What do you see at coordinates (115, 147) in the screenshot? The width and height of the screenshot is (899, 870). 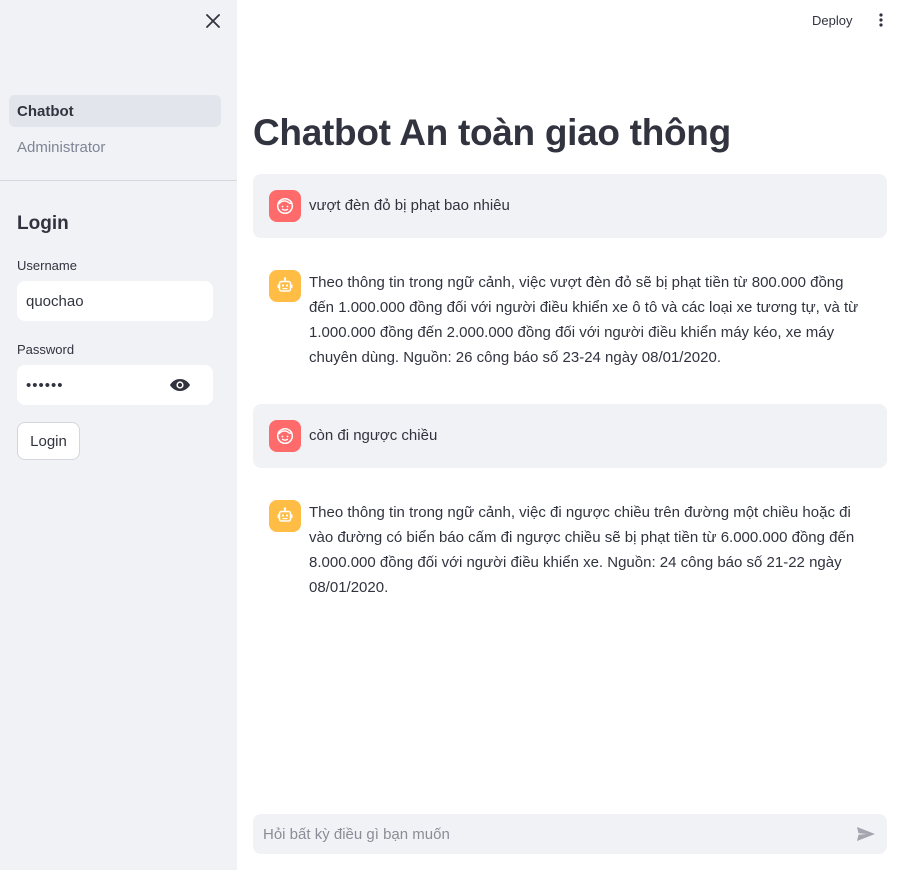 I see `sidebar-item-administrator: Administrator` at bounding box center [115, 147].